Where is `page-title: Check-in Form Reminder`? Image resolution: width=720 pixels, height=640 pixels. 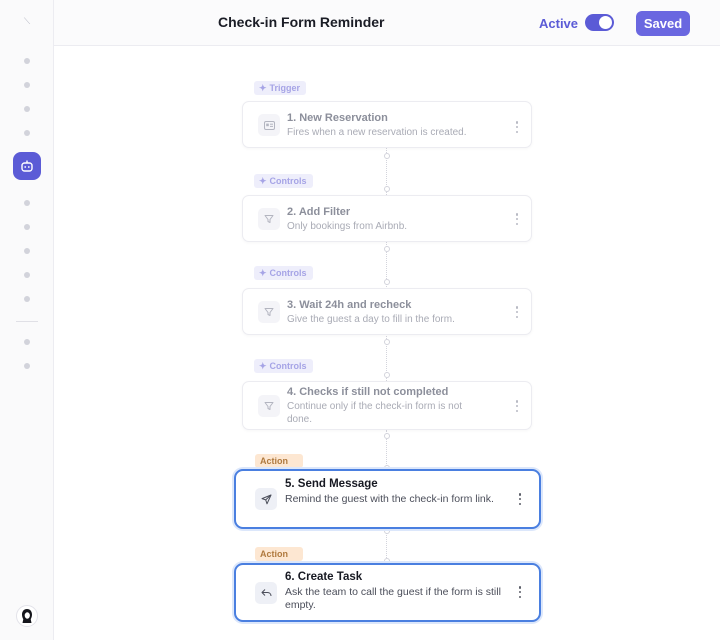
page-title: Check-in Form Reminder is located at coordinates (301, 22).